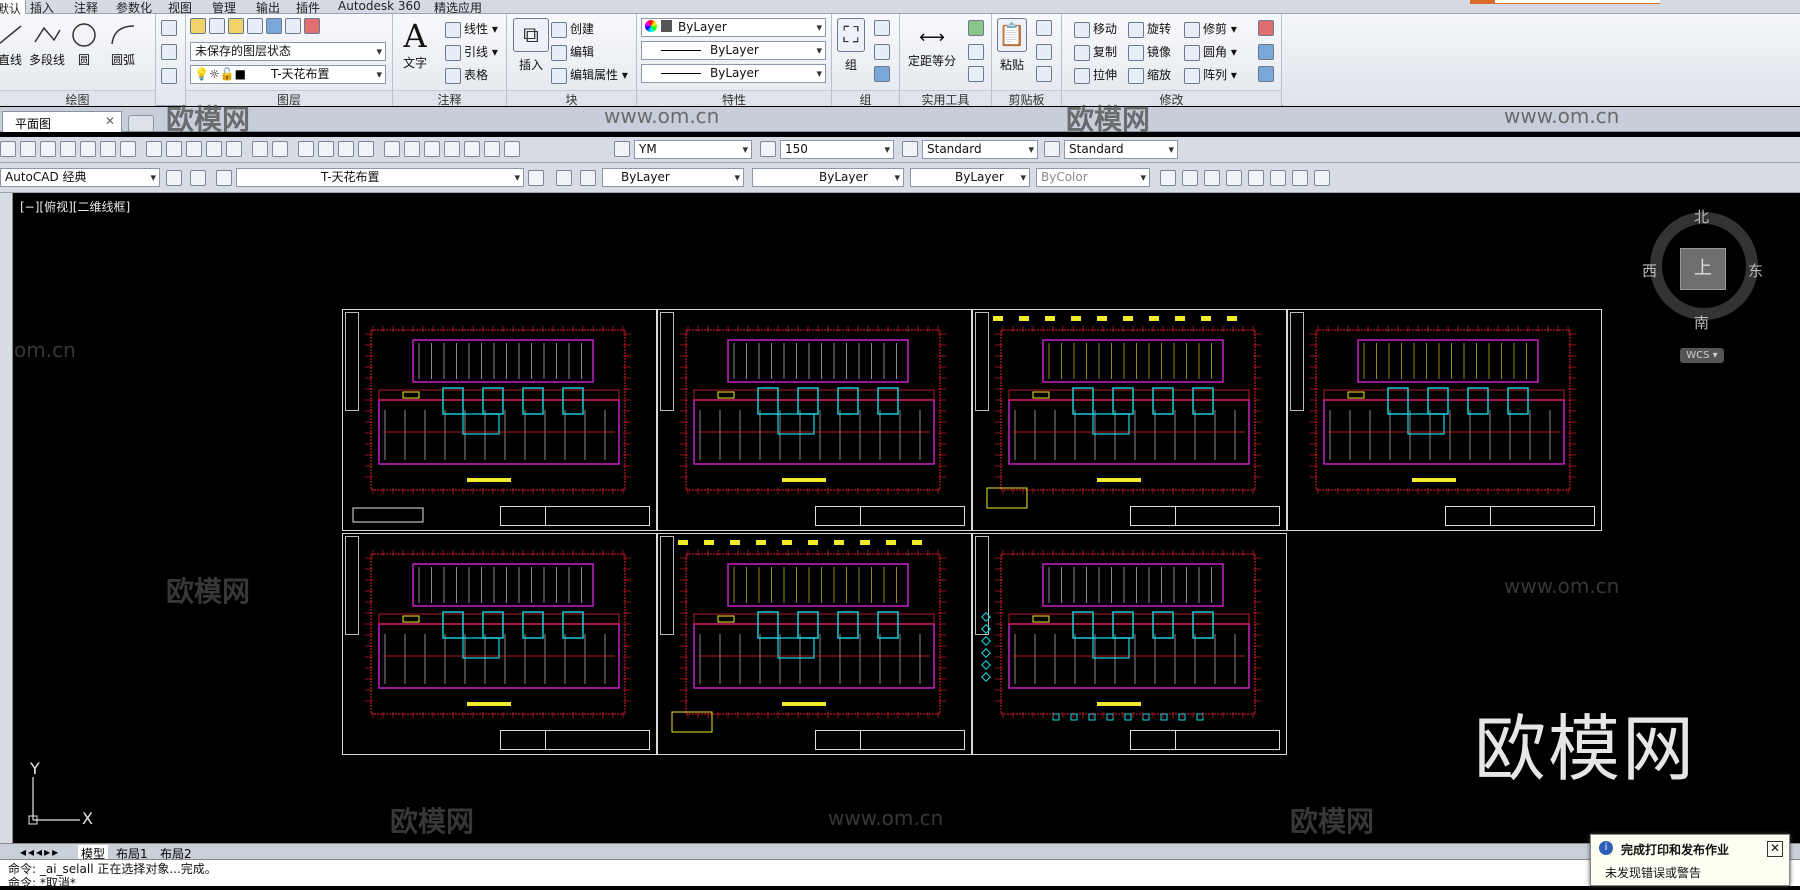 Image resolution: width=1800 pixels, height=890 pixels. Describe the element at coordinates (88, 149) in the screenshot. I see `plot-preview-icon` at that location.